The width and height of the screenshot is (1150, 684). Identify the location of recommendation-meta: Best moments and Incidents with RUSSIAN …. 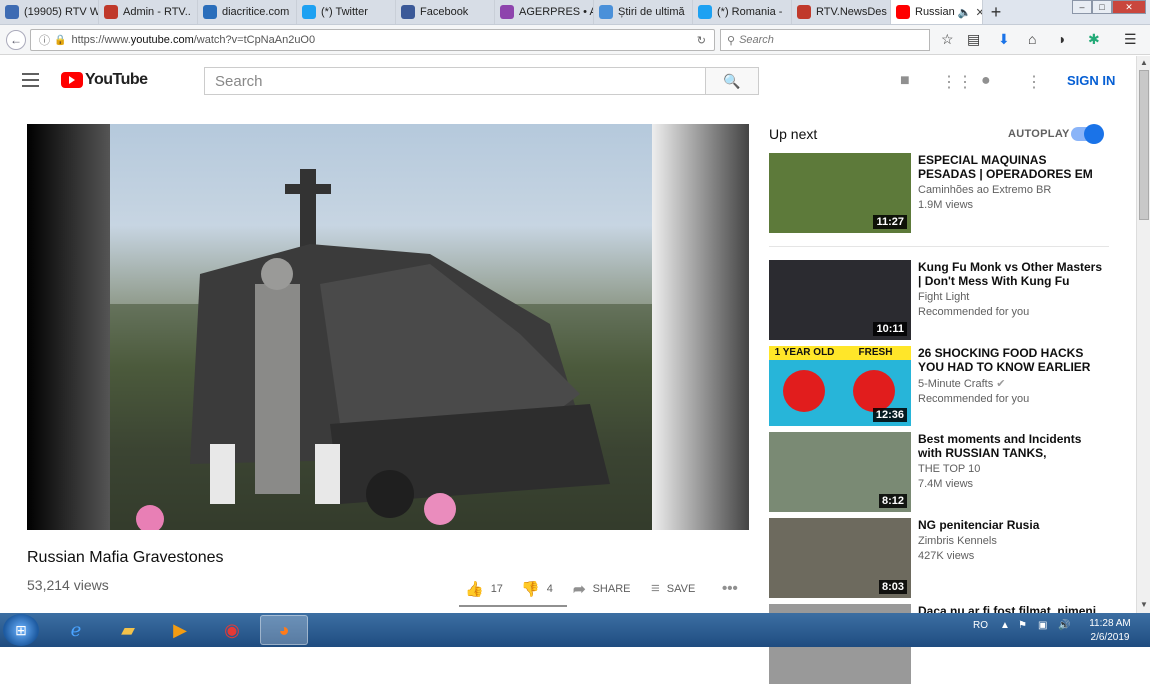
(1010, 461).